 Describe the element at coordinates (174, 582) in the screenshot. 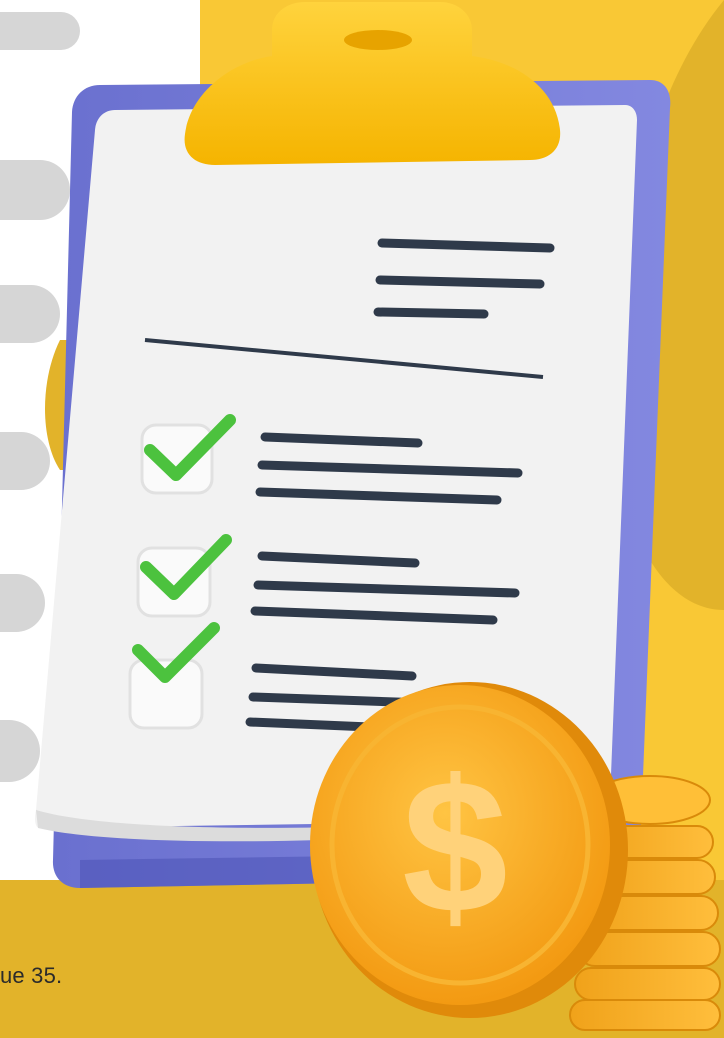

I see `checkbox` at that location.